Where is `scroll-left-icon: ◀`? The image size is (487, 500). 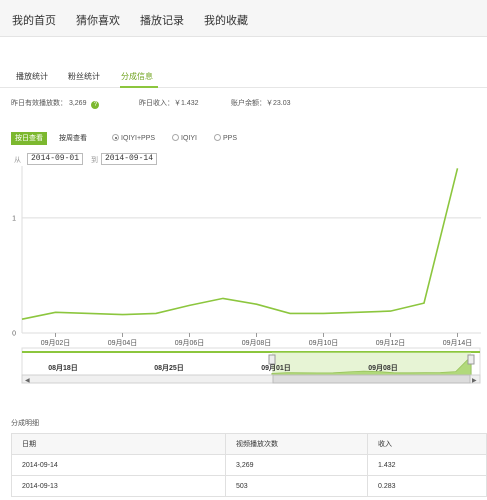
scroll-left-icon: ◀ is located at coordinates (27, 381).